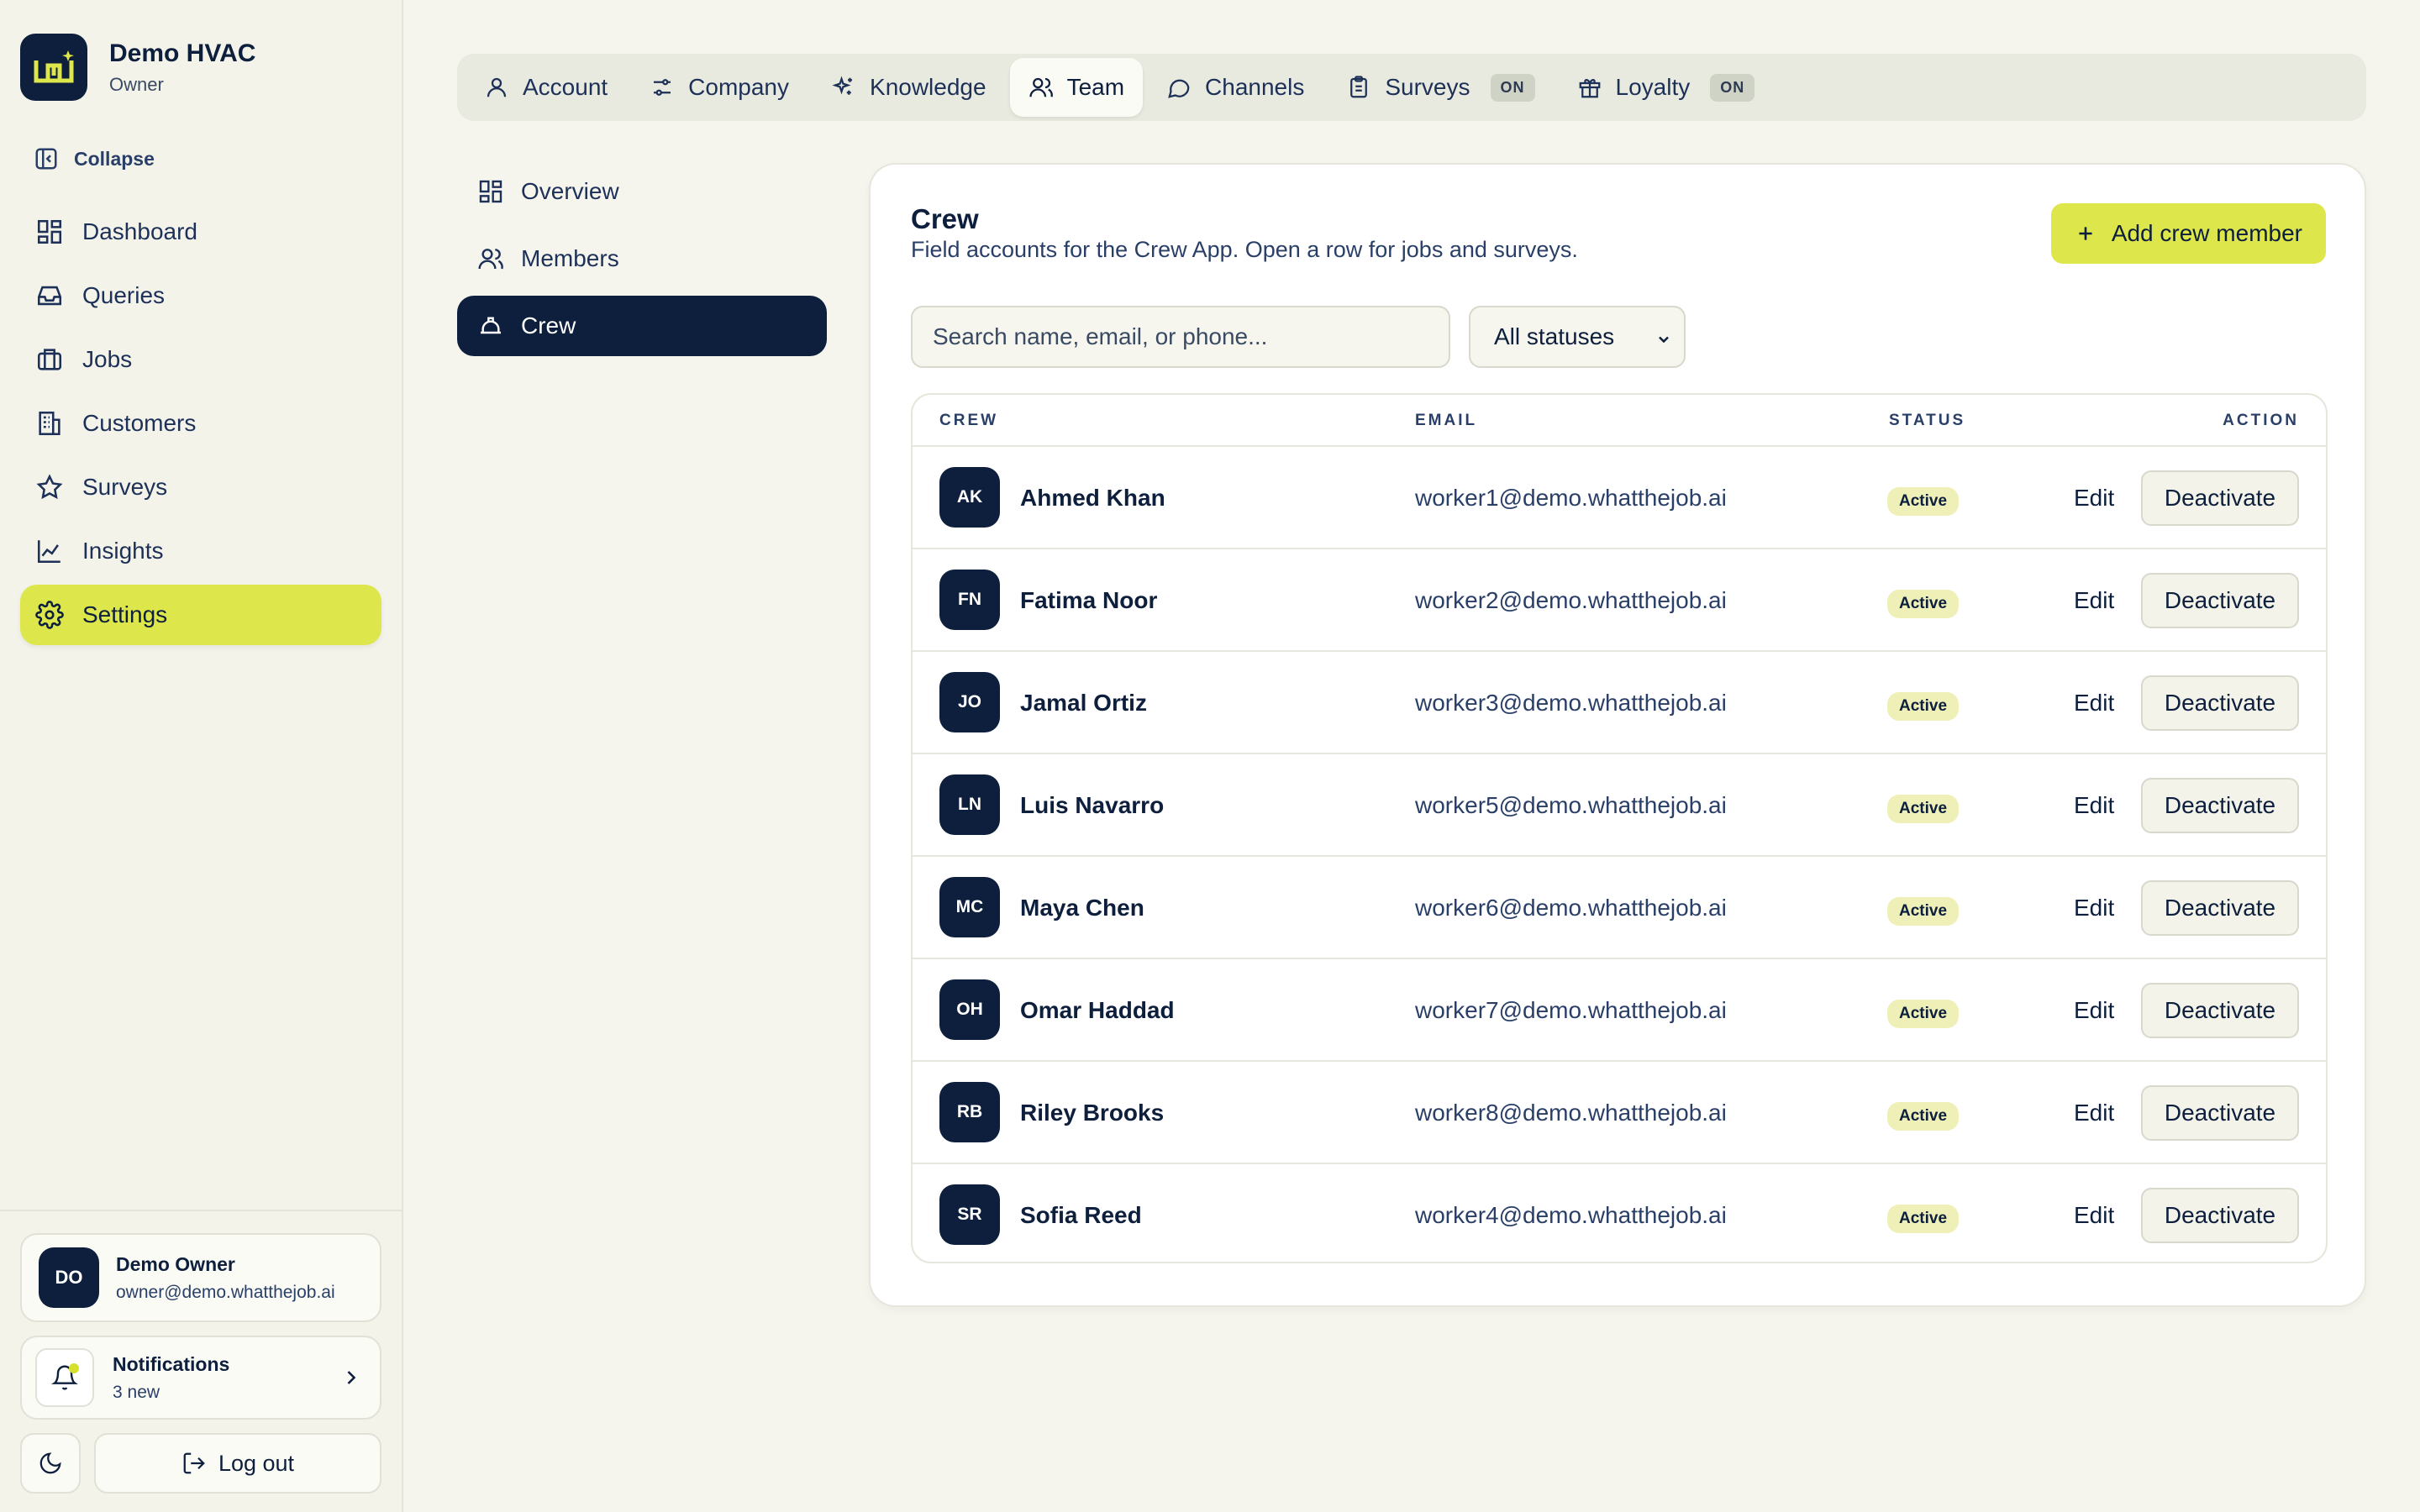 This screenshot has height=1512, width=2420. I want to click on sparkles-icon, so click(842, 85).